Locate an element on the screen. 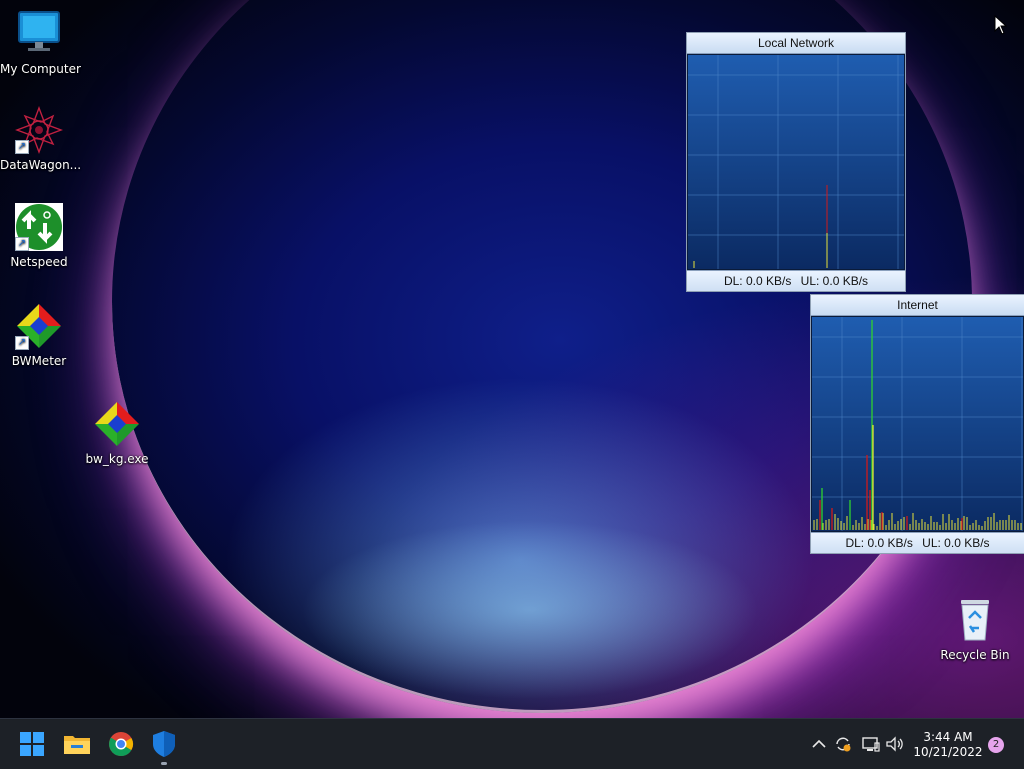 Image resolution: width=1024 pixels, height=769 pixels. local-network-traffic-graph is located at coordinates (796, 162).